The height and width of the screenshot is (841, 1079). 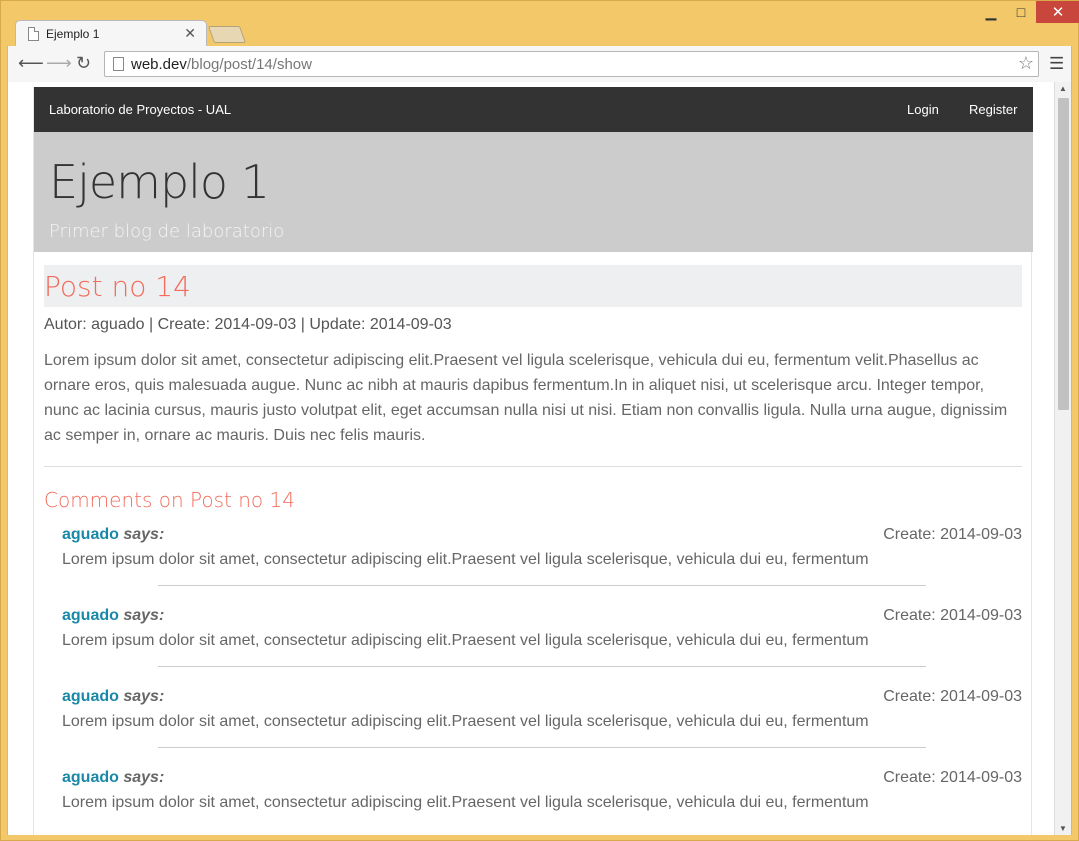 I want to click on tab-title: Ejemplo 1, so click(x=73, y=34).